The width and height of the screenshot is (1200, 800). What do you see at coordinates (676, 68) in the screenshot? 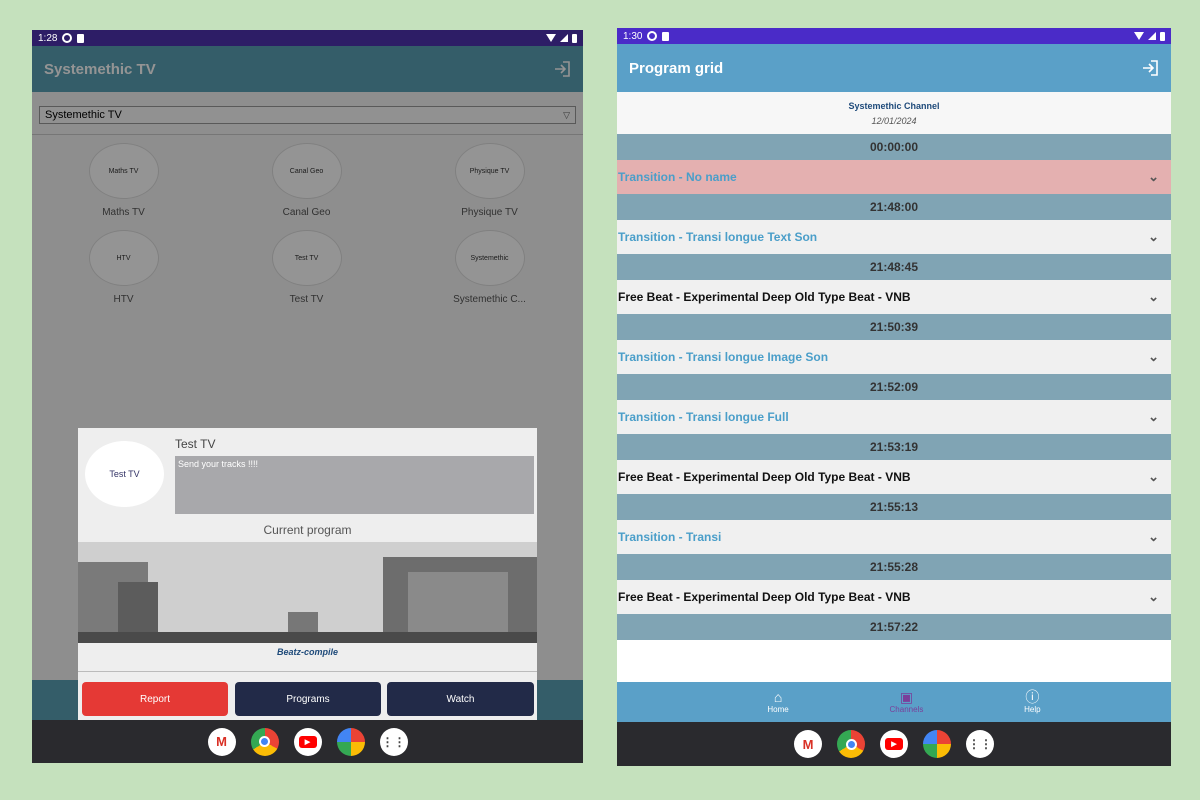
I see `page-title: Program grid` at bounding box center [676, 68].